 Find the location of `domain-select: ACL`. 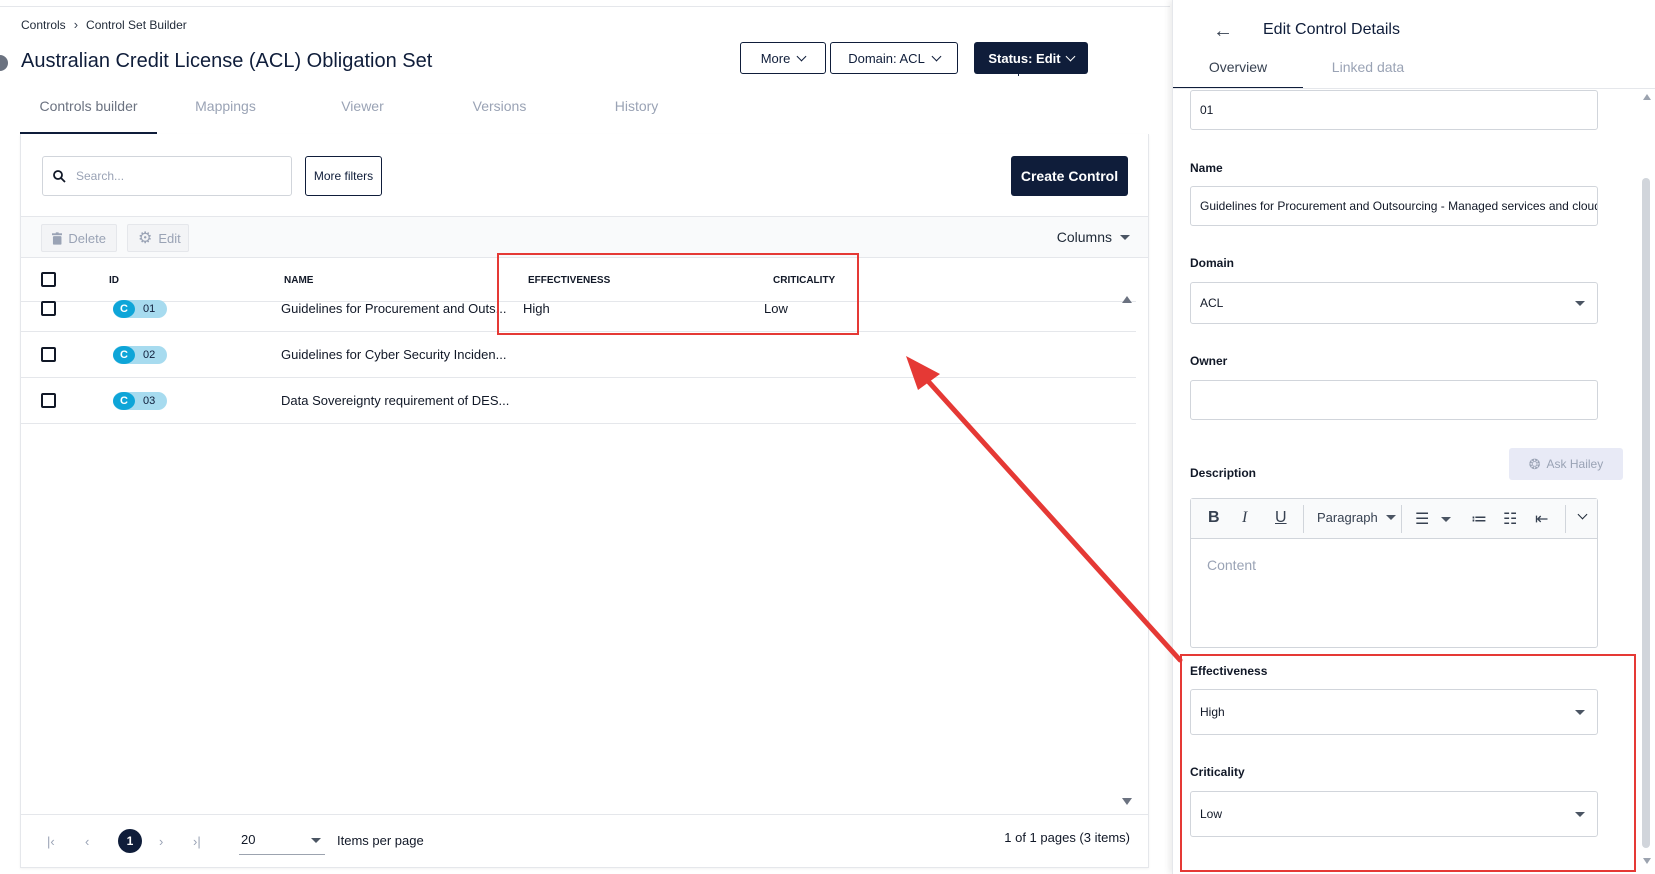

domain-select: ACL is located at coordinates (1394, 303).